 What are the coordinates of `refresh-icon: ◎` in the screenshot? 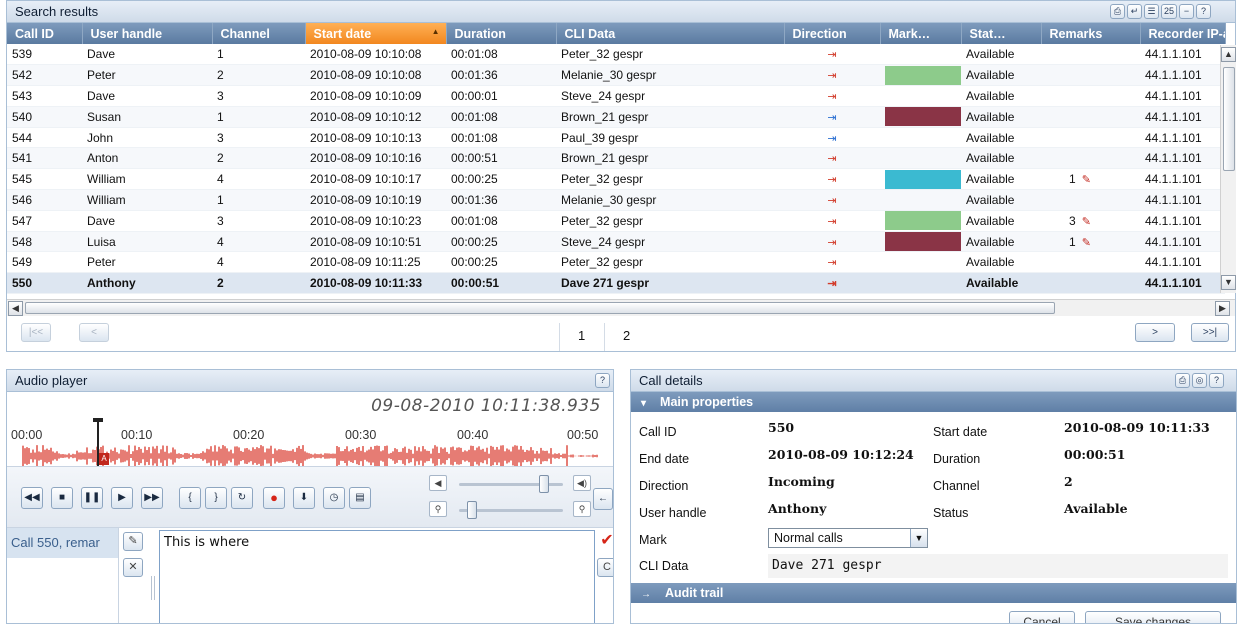 It's located at (1199, 380).